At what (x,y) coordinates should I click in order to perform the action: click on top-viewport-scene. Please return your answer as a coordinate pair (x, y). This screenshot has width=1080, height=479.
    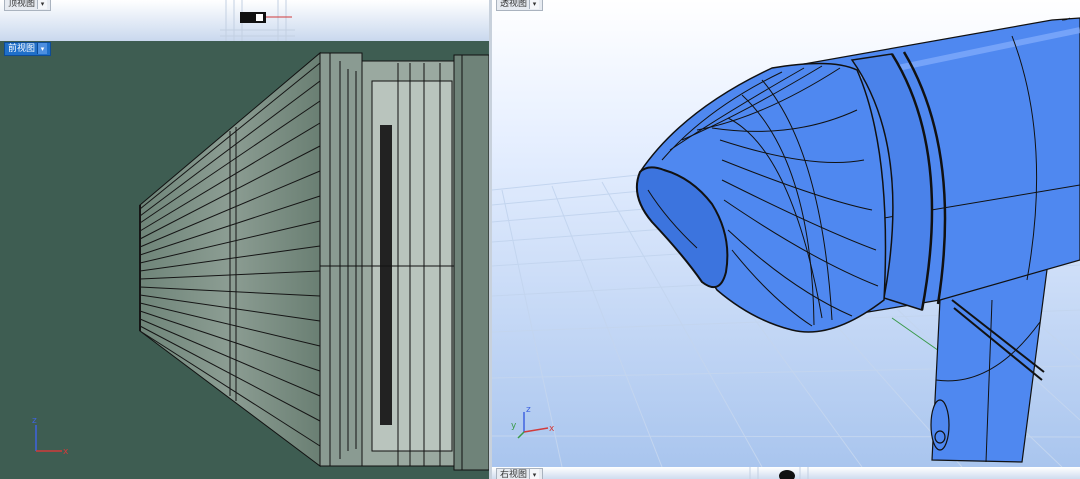
    Looking at the image, I should click on (257, 20).